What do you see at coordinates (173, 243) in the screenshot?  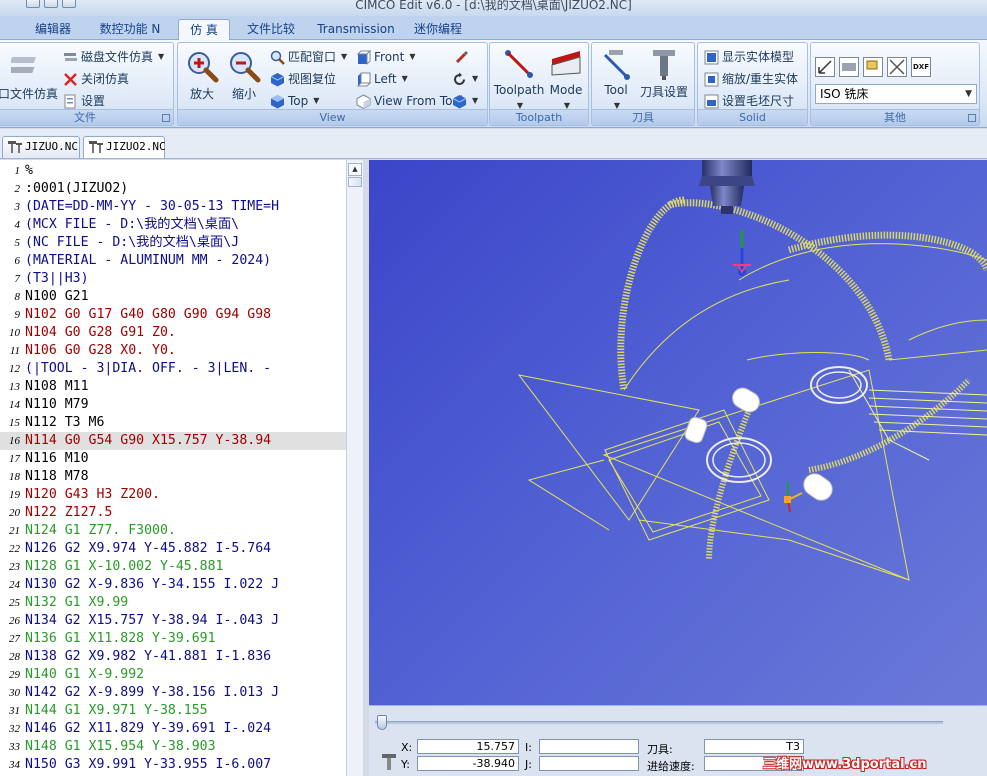 I see `code-line: 5 (NC FILE - D:\我的文档\桌面\J` at bounding box center [173, 243].